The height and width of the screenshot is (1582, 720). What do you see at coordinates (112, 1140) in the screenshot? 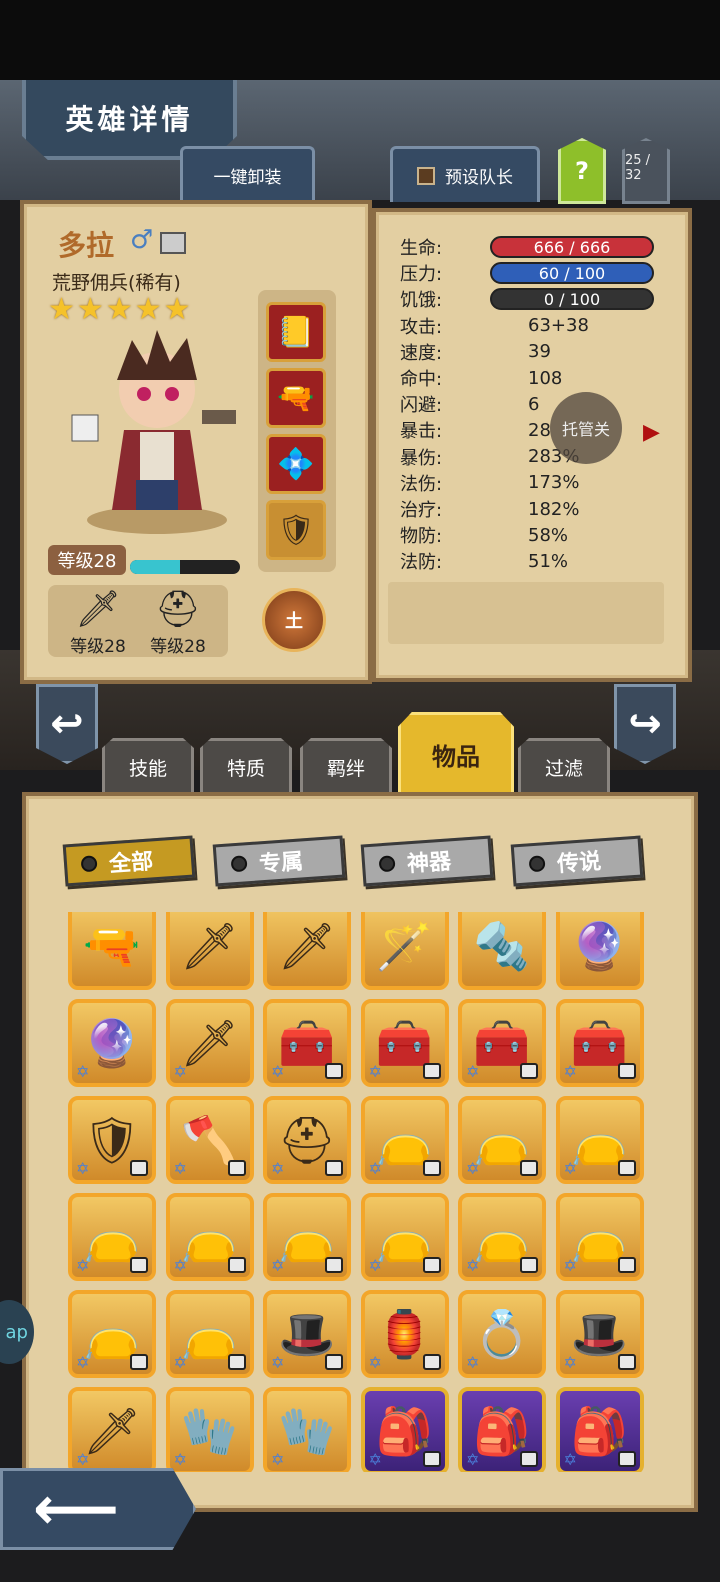
I see `item-slot: 🛡 ✡` at bounding box center [112, 1140].